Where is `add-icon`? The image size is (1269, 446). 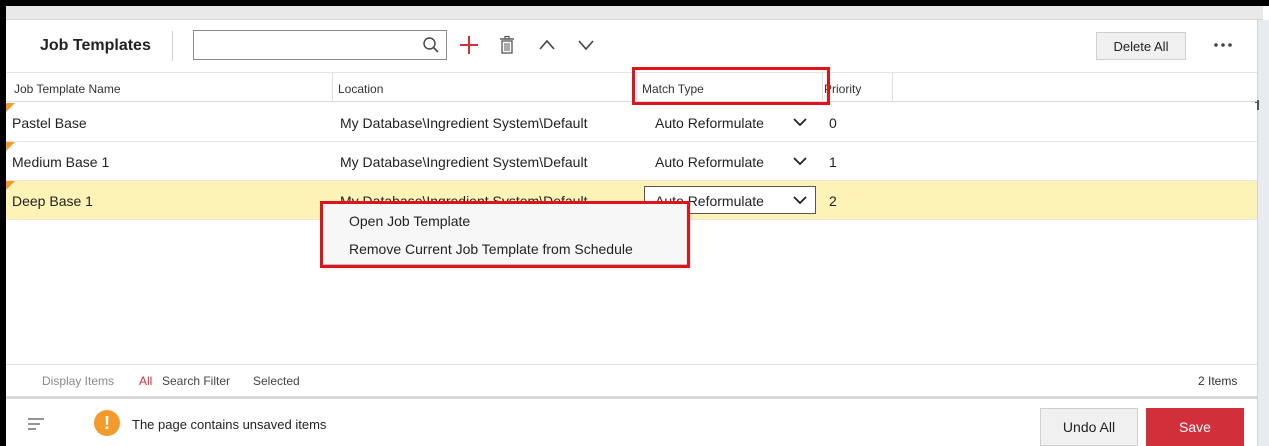 add-icon is located at coordinates (469, 45).